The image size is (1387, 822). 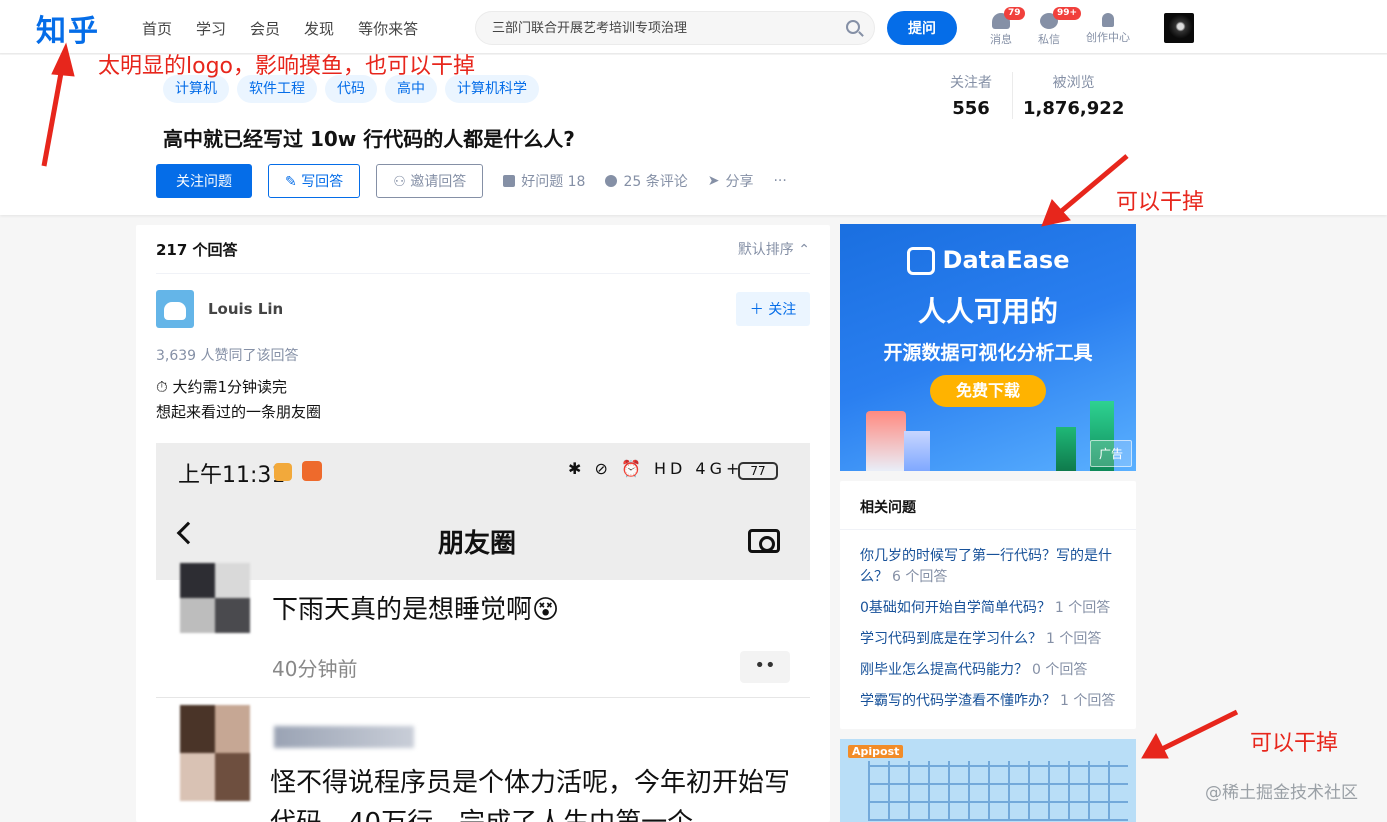 What do you see at coordinates (1281, 793) in the screenshot?
I see `watermark: @稀土掘金技术社区` at bounding box center [1281, 793].